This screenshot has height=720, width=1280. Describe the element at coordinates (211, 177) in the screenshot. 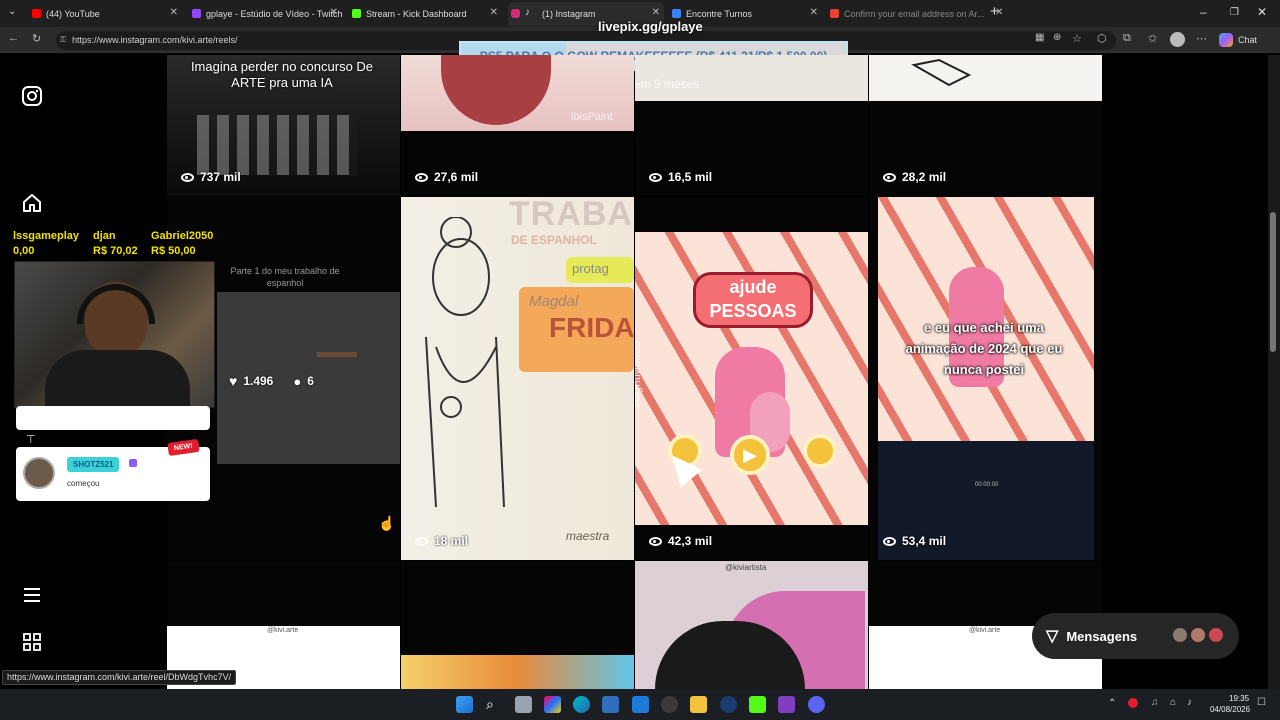

I see `view-count: 737 mil` at that location.